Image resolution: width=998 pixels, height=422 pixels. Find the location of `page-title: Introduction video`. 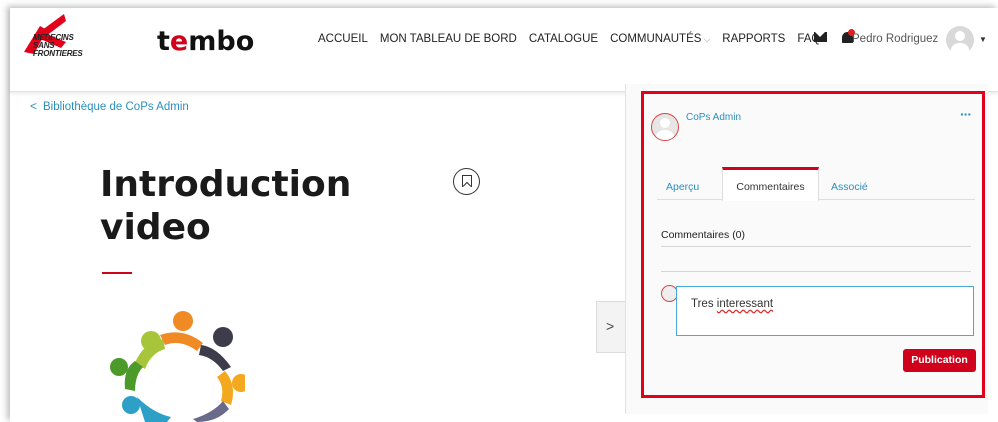

page-title: Introduction video is located at coordinates (265, 206).